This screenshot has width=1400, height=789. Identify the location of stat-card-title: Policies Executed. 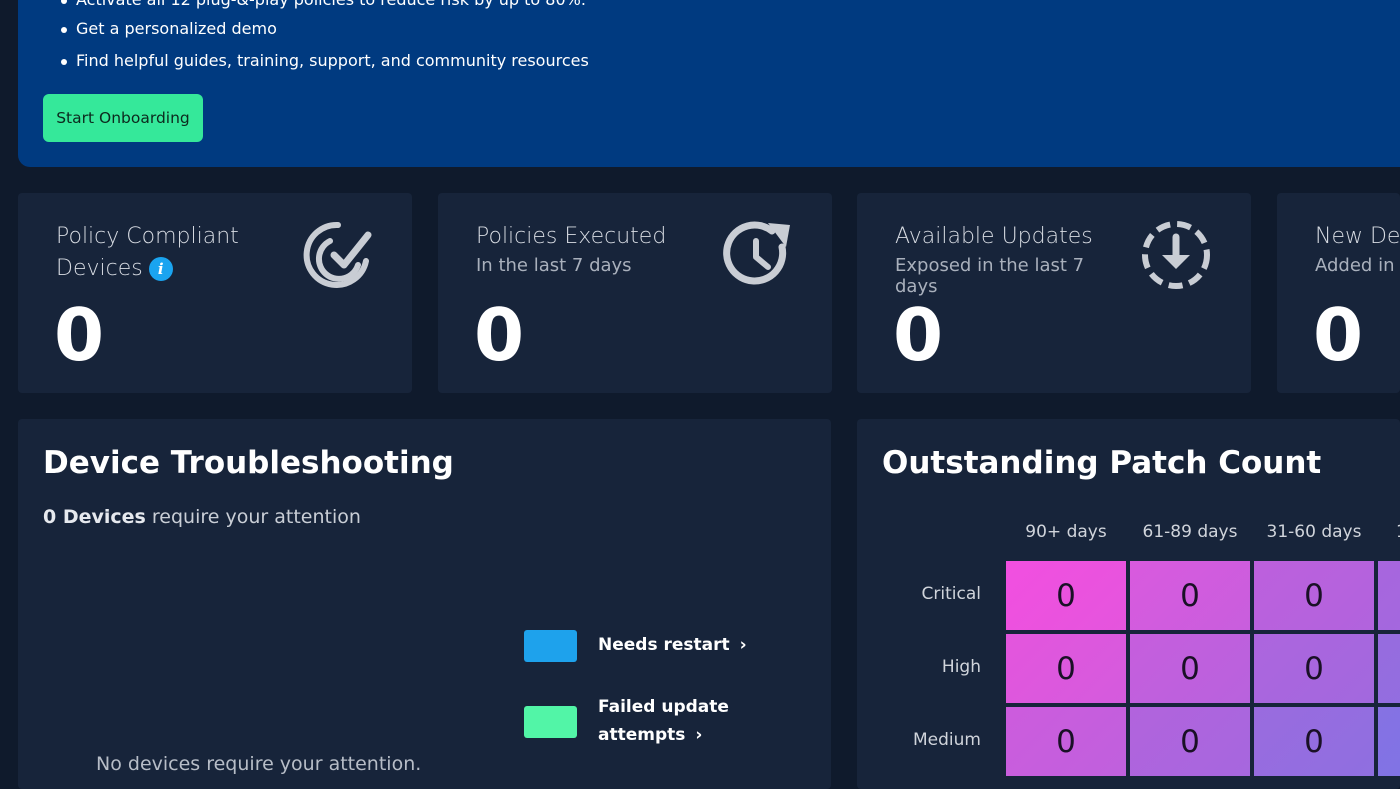
(571, 236).